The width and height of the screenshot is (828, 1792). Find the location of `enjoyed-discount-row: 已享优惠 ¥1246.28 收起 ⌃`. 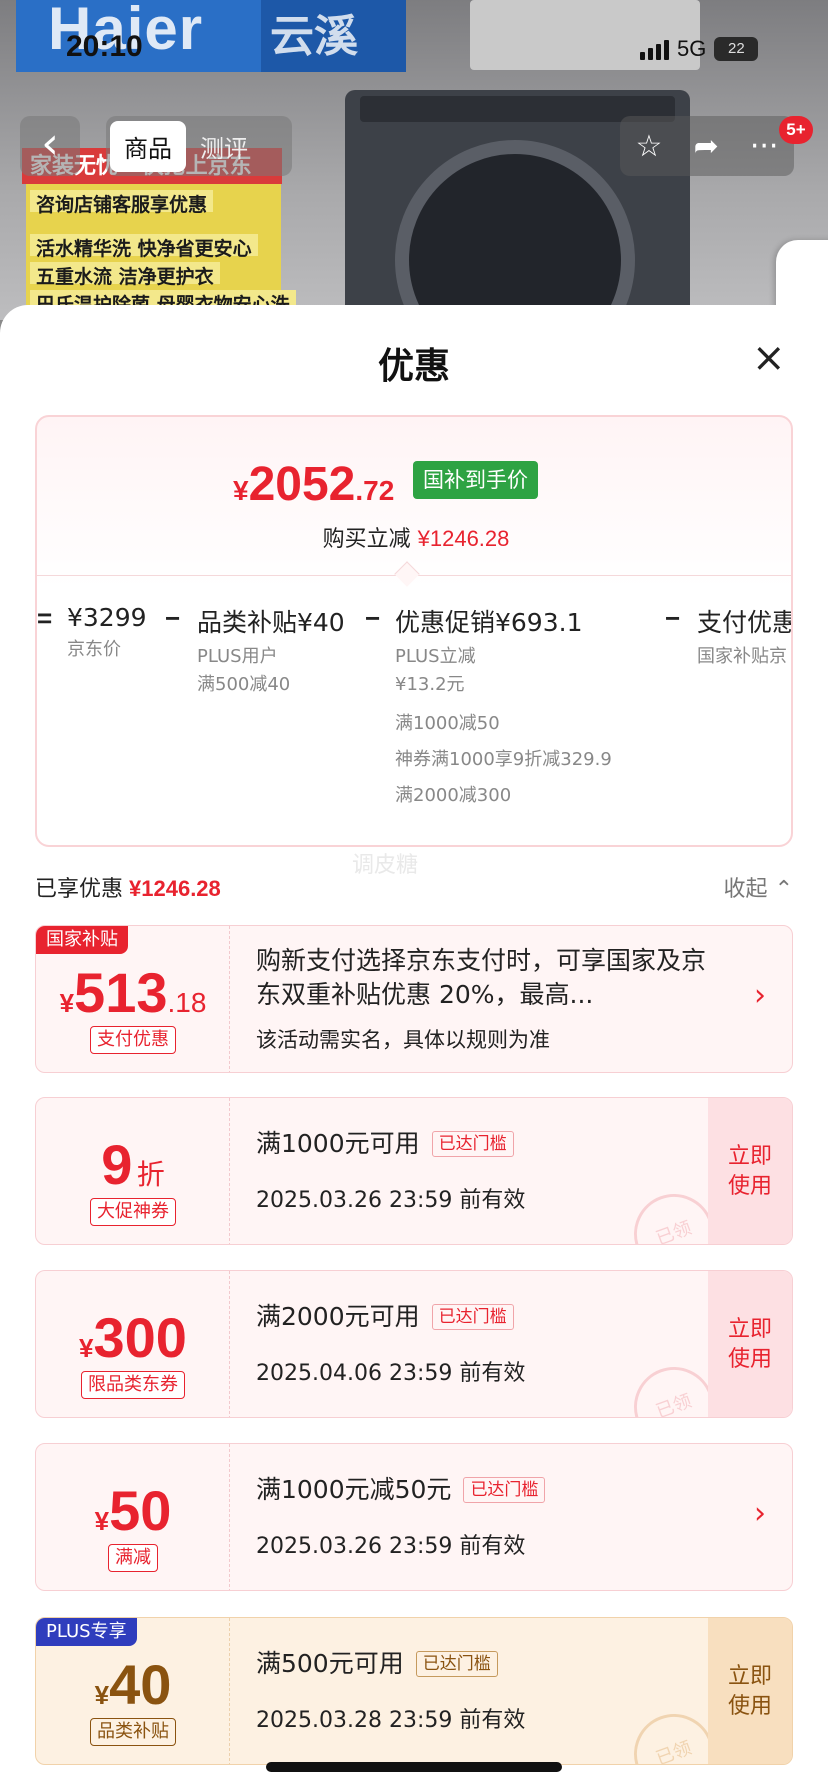

enjoyed-discount-row: 已享优惠 ¥1246.28 收起 ⌃ is located at coordinates (414, 891).